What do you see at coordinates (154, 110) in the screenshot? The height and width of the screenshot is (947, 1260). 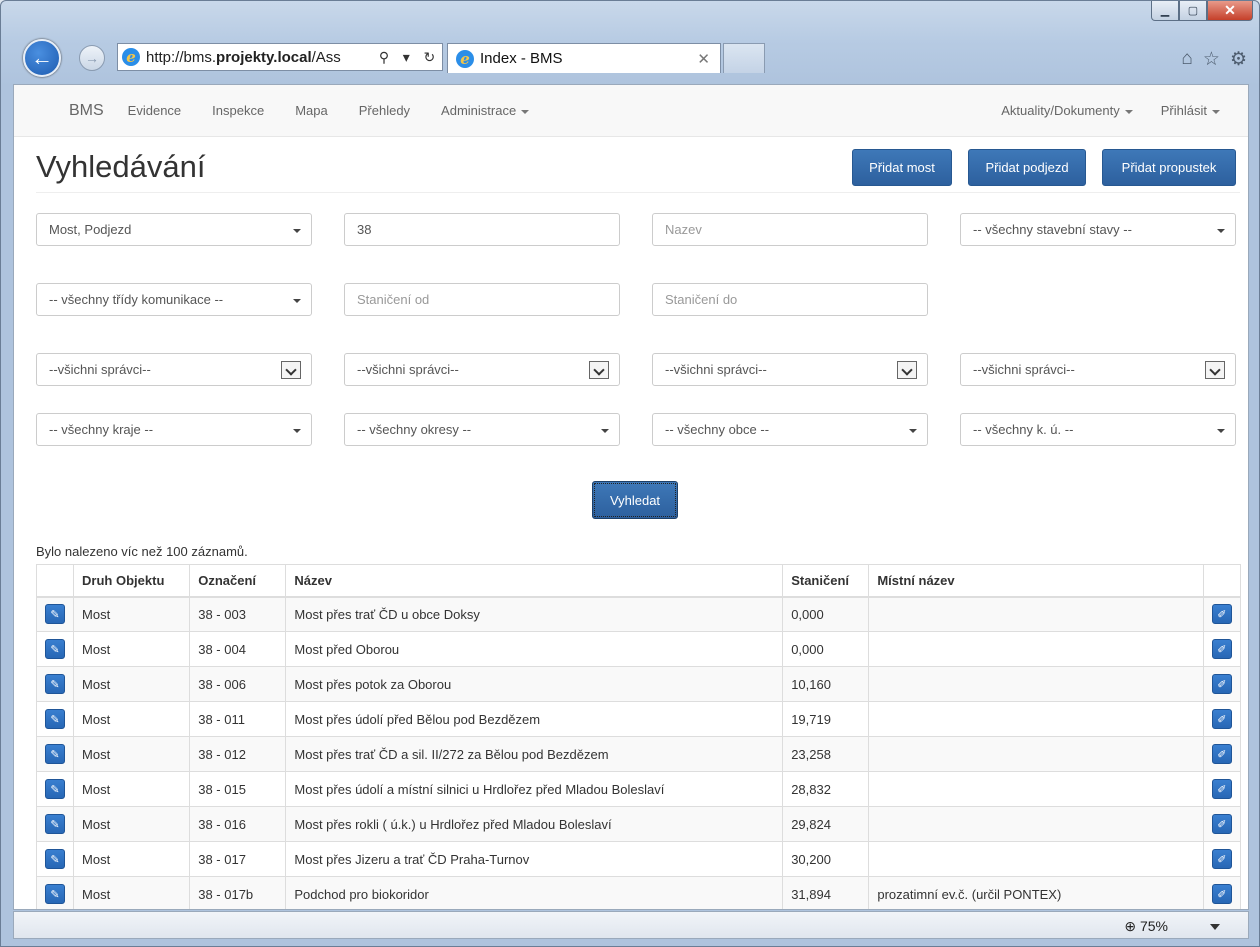 I see `nav-evidence: Evidence` at bounding box center [154, 110].